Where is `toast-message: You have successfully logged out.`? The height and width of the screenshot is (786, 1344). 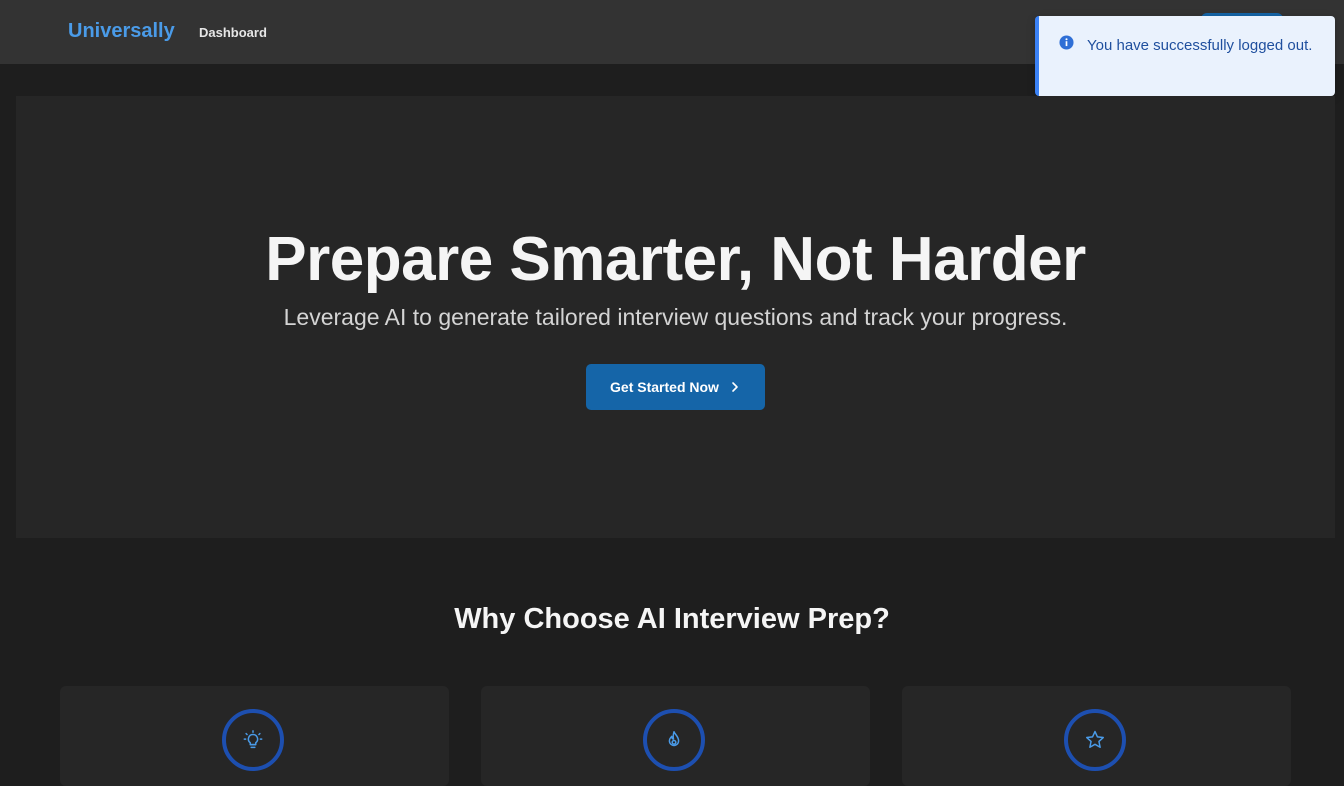
toast-message: You have successfully logged out. is located at coordinates (1200, 45).